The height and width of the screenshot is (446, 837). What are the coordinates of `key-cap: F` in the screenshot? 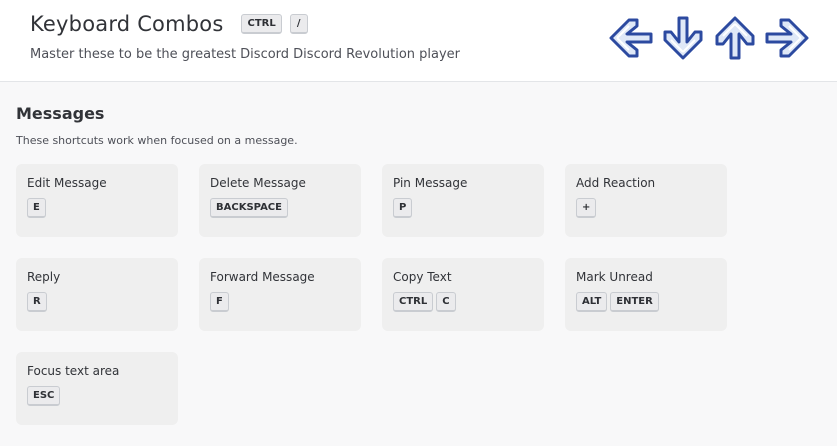 It's located at (219, 302).